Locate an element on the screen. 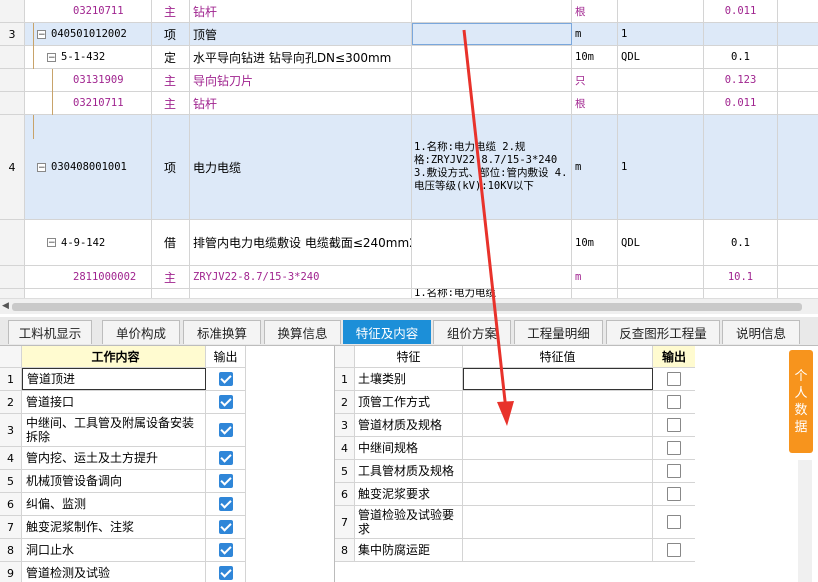 The height and width of the screenshot is (582, 818). table-row: 1.名称:电力电缆 is located at coordinates (409, 293).